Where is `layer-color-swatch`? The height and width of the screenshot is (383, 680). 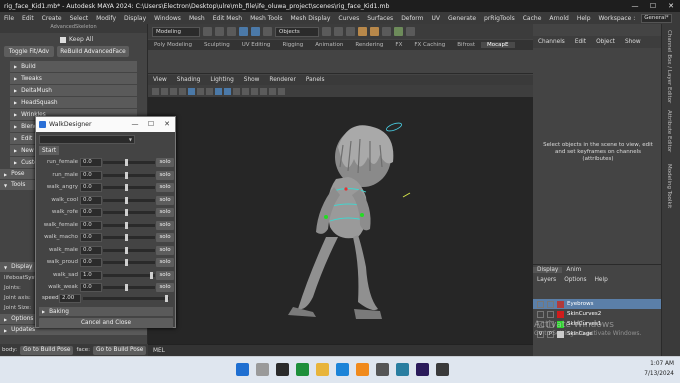
layer-color-swatch is located at coordinates (560, 304).